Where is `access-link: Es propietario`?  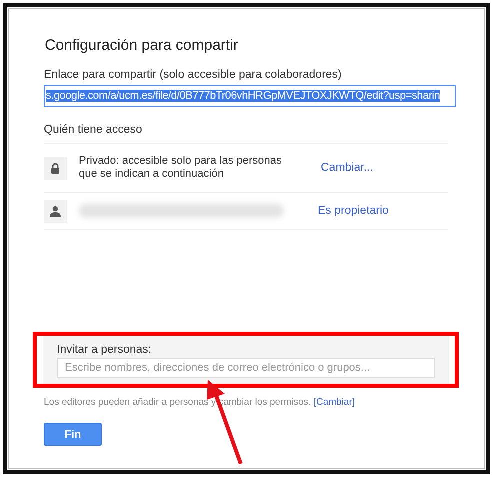
access-link: Es propietario is located at coordinates (353, 211).